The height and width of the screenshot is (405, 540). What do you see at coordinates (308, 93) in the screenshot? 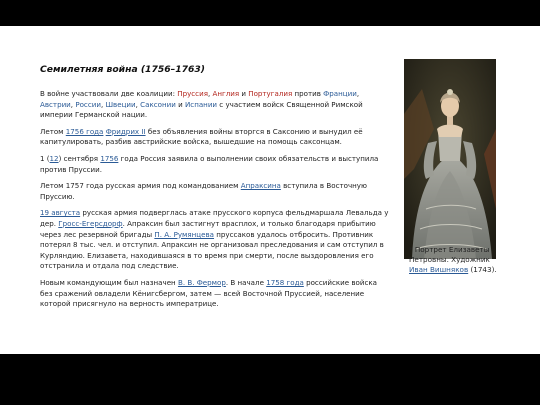
I see `text: против` at bounding box center [308, 93].